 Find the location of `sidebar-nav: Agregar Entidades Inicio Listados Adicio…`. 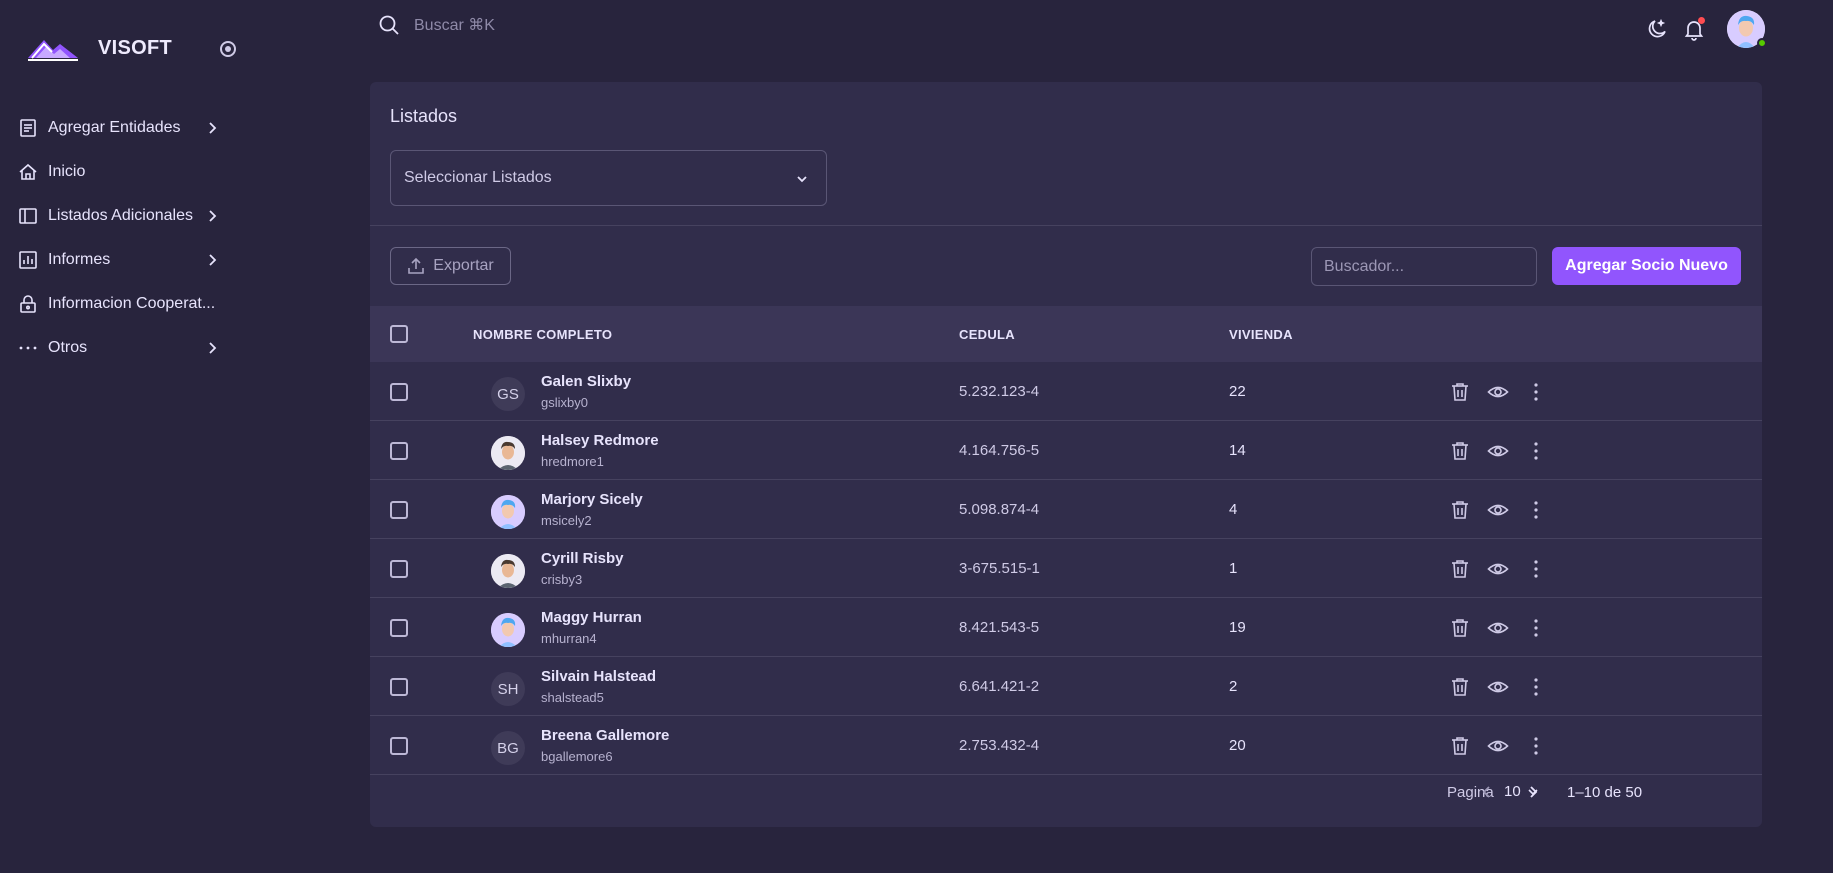

sidebar-nav: Agregar Entidades Inicio Listados Adicio… is located at coordinates (123, 238).